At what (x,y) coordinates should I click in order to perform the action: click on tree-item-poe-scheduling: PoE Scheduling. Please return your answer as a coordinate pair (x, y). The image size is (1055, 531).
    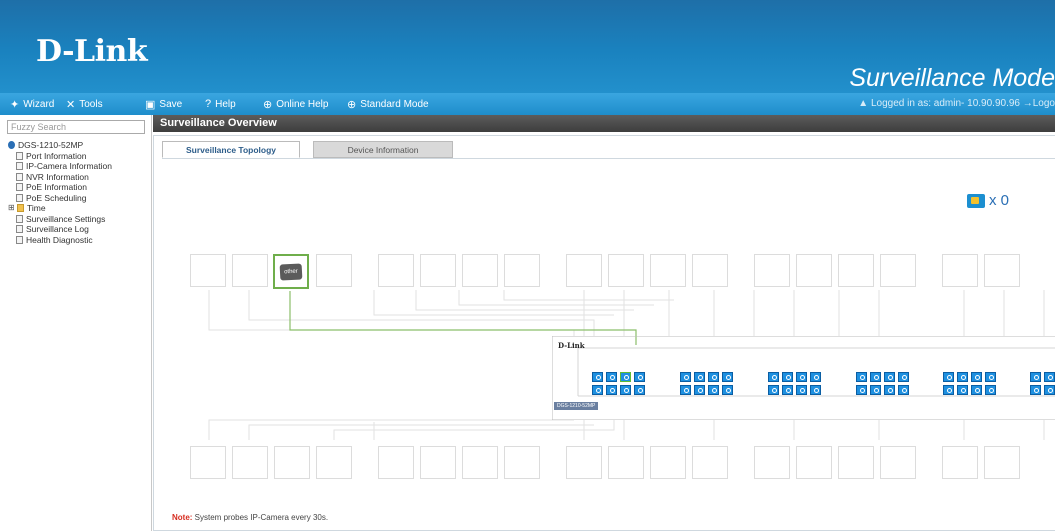
    Looking at the image, I should click on (60, 198).